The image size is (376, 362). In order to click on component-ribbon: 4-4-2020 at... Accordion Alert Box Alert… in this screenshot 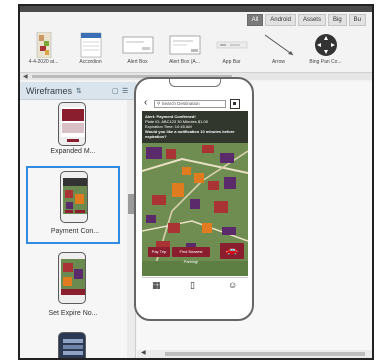, I will do `click(196, 50)`.